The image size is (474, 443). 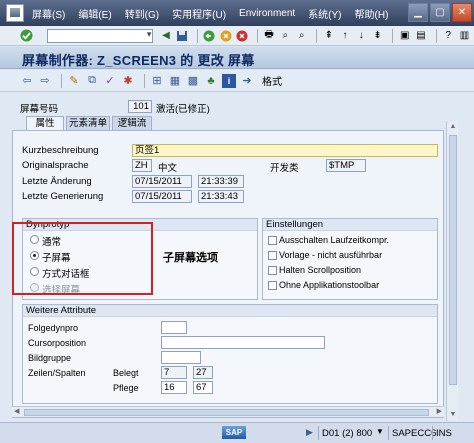 What do you see at coordinates (128, 81) in the screenshot?
I see `activate-icon: ✱` at bounding box center [128, 81].